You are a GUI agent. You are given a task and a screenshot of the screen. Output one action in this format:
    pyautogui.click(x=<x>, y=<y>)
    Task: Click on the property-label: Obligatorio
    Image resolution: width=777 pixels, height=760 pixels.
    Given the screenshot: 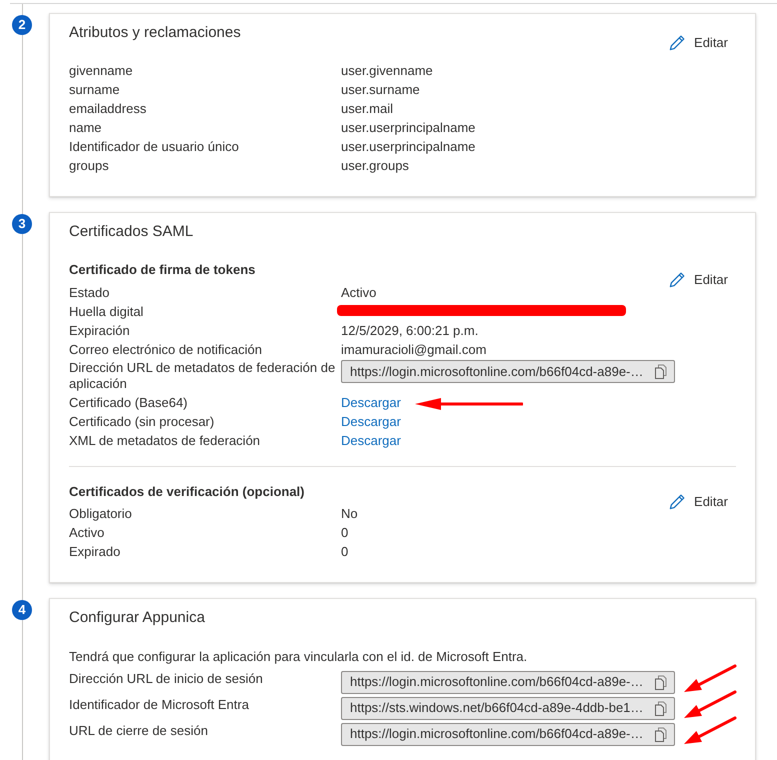 What is the action you would take?
    pyautogui.click(x=100, y=513)
    